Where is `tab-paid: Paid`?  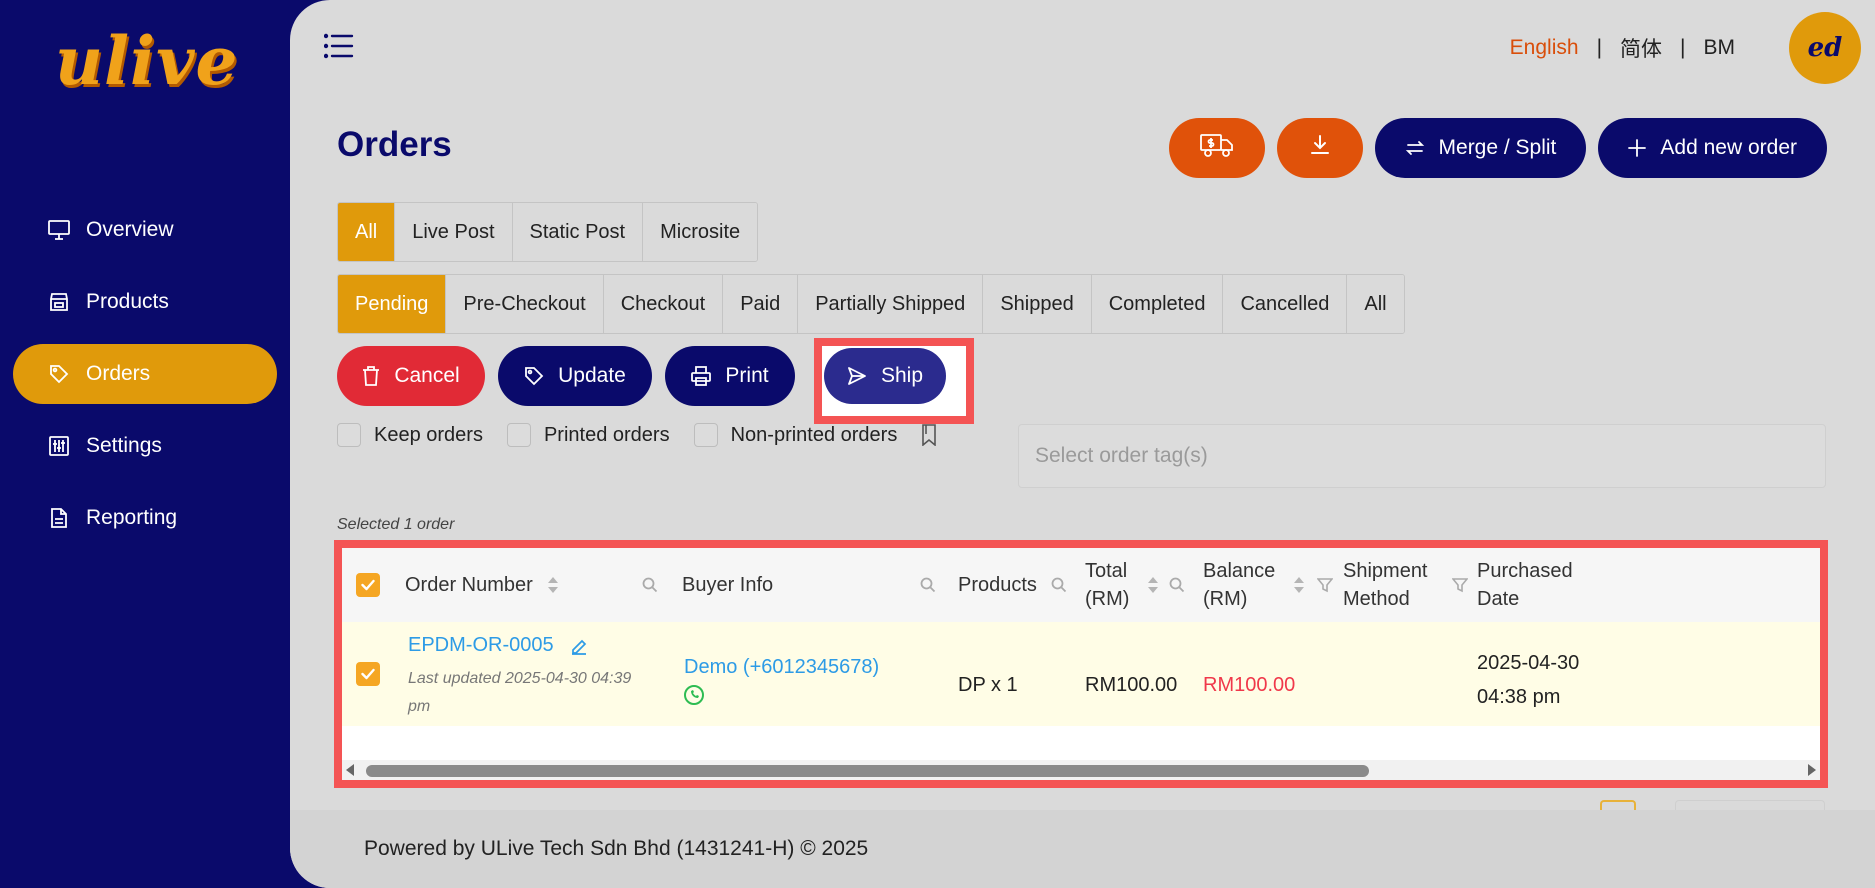
tab-paid: Paid is located at coordinates (761, 304).